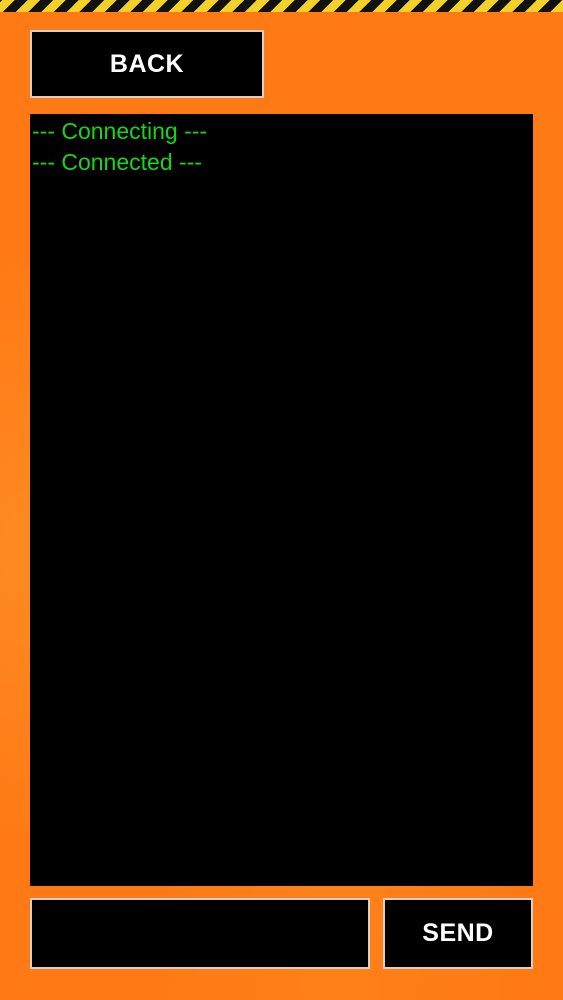  I want to click on console-line: --- Connecting ---, so click(120, 131).